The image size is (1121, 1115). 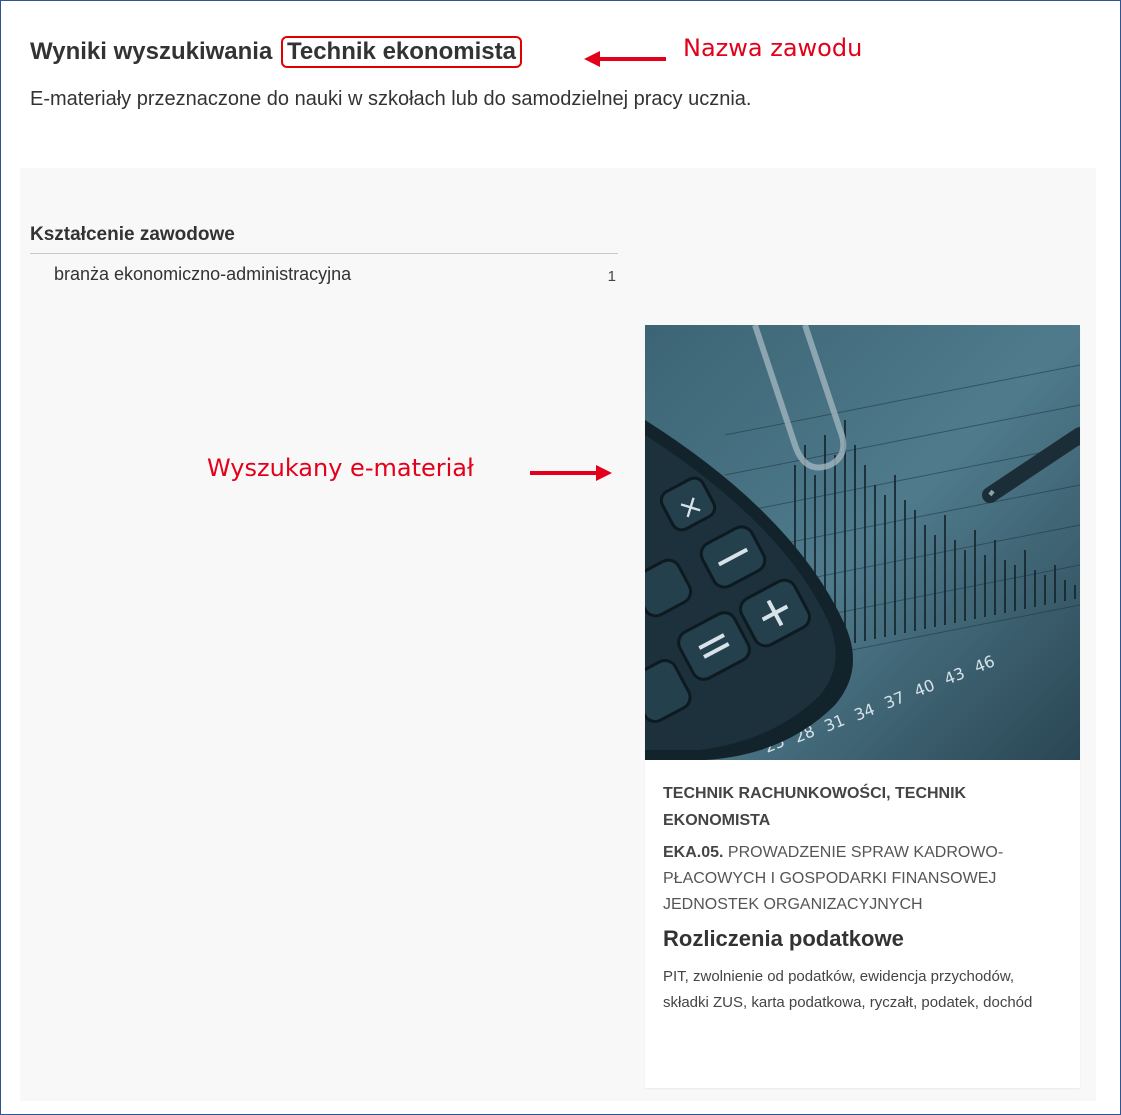 What do you see at coordinates (863, 939) in the screenshot?
I see `card-title: Rozliczenia podatkowe` at bounding box center [863, 939].